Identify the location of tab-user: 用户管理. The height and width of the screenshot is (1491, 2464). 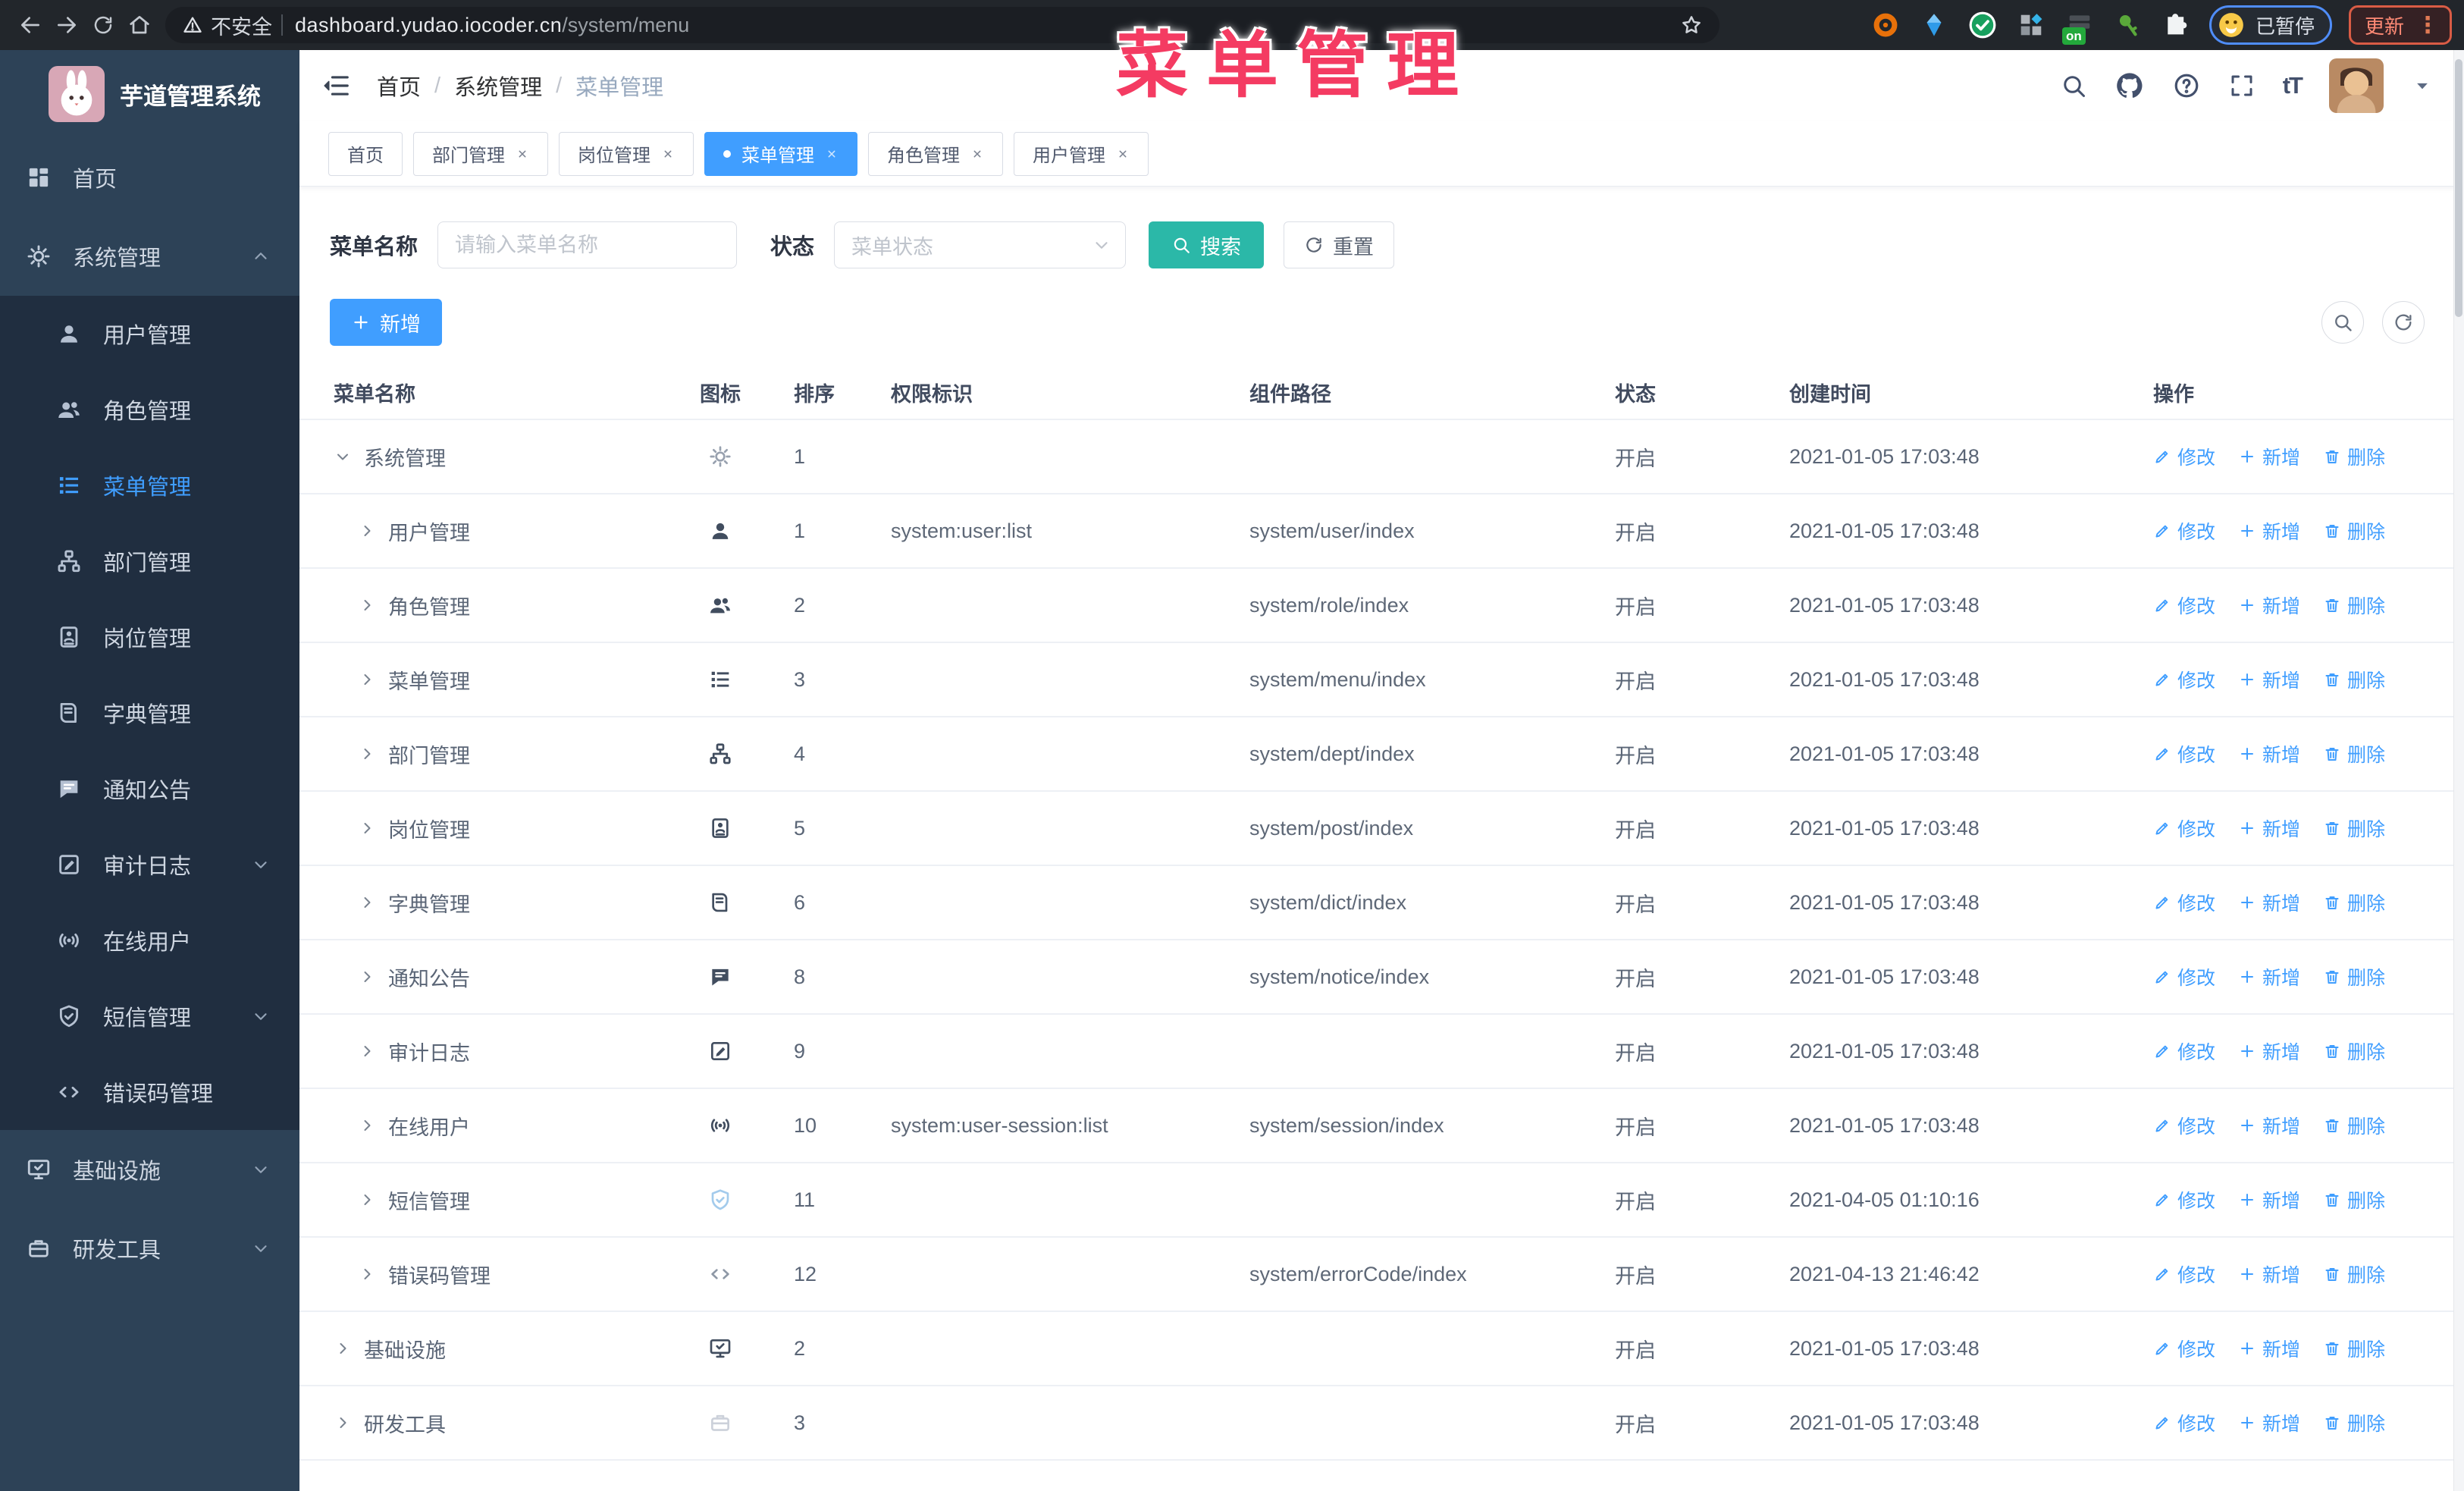
(1081, 153).